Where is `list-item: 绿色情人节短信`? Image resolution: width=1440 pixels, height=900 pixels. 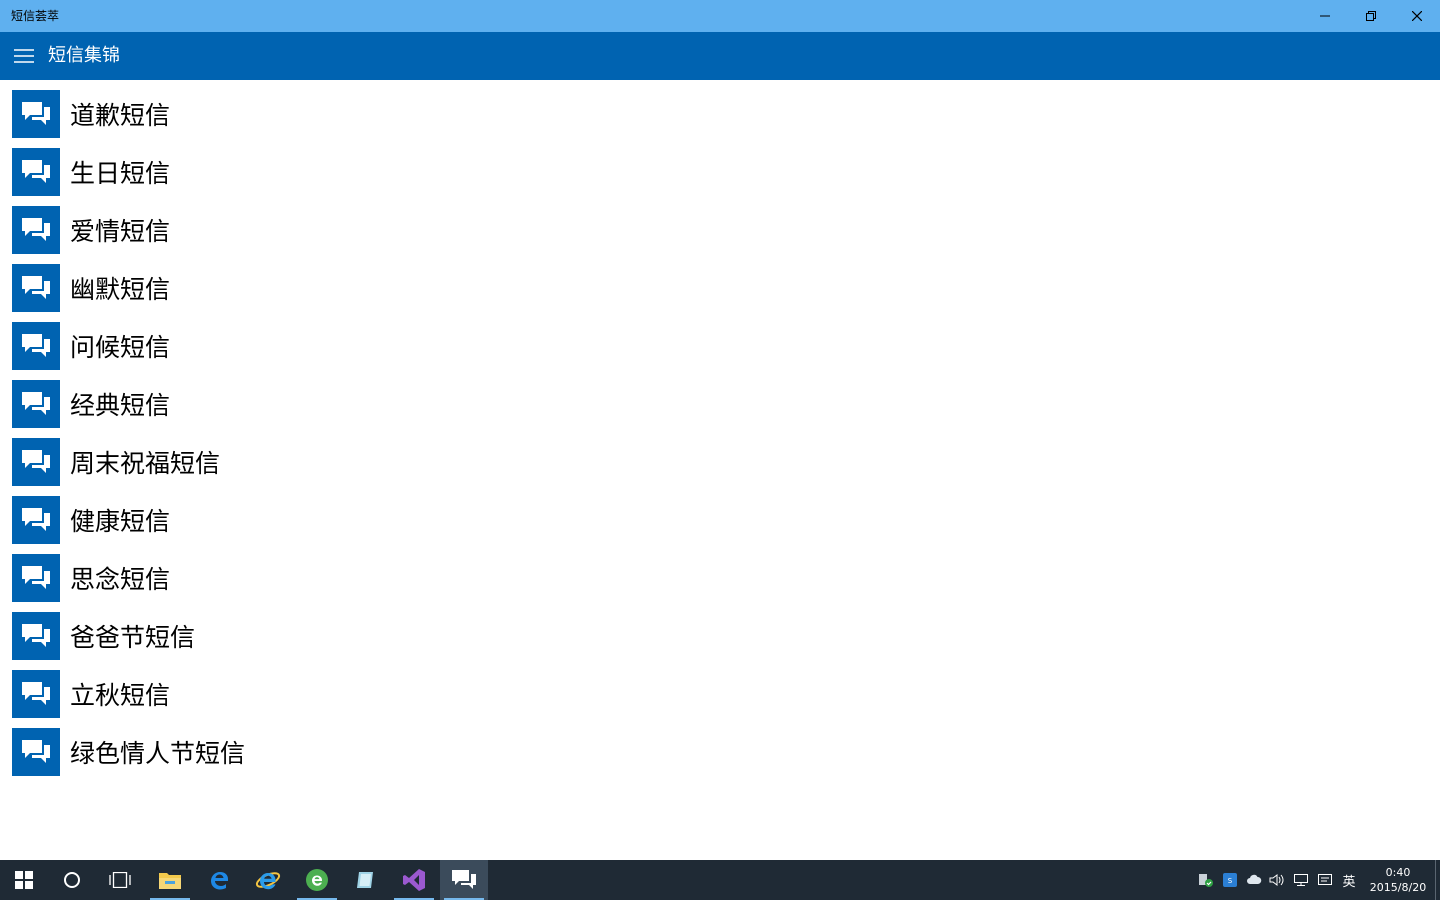 list-item: 绿色情人节短信 is located at coordinates (128, 752).